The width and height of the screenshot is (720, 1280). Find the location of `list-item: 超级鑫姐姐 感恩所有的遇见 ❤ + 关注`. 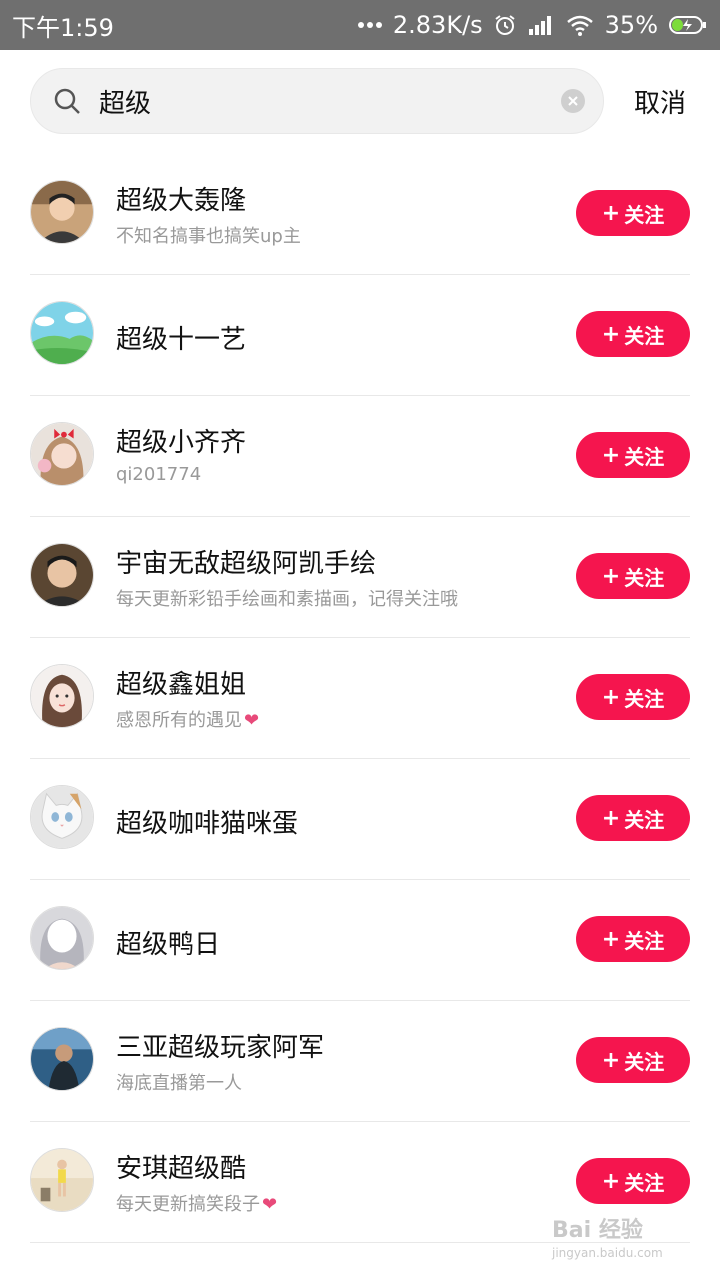

list-item: 超级鑫姐姐 感恩所有的遇见 ❤ + 关注 is located at coordinates (360, 698).